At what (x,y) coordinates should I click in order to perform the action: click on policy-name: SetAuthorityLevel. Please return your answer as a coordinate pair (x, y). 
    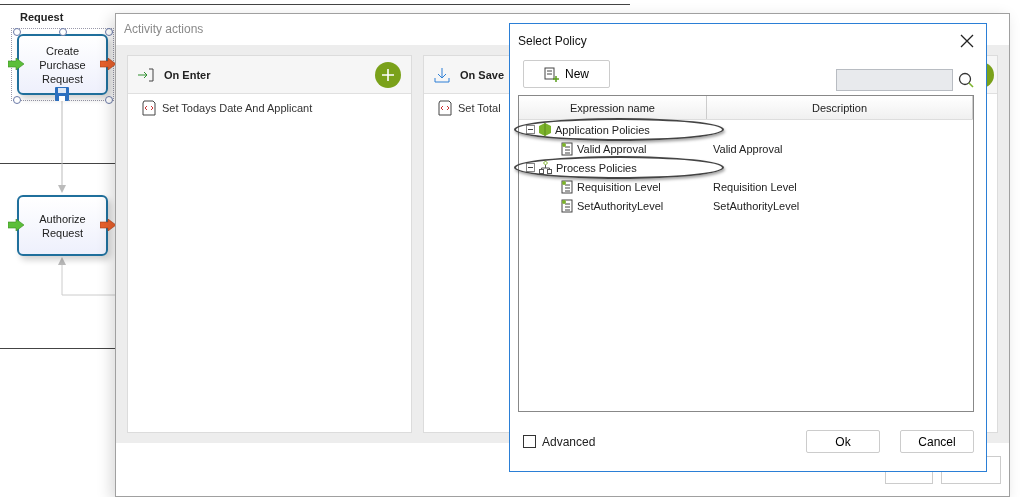
    Looking at the image, I should click on (620, 205).